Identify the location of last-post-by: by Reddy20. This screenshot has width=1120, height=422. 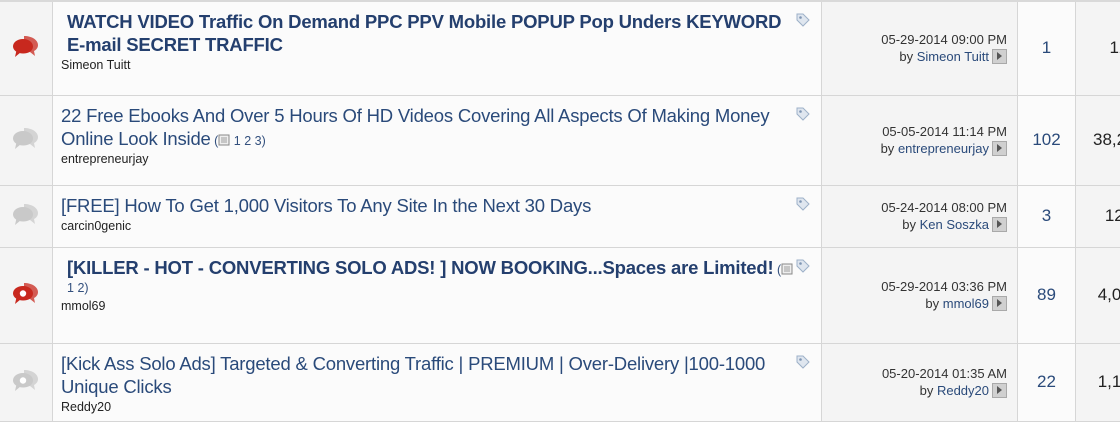
(914, 390).